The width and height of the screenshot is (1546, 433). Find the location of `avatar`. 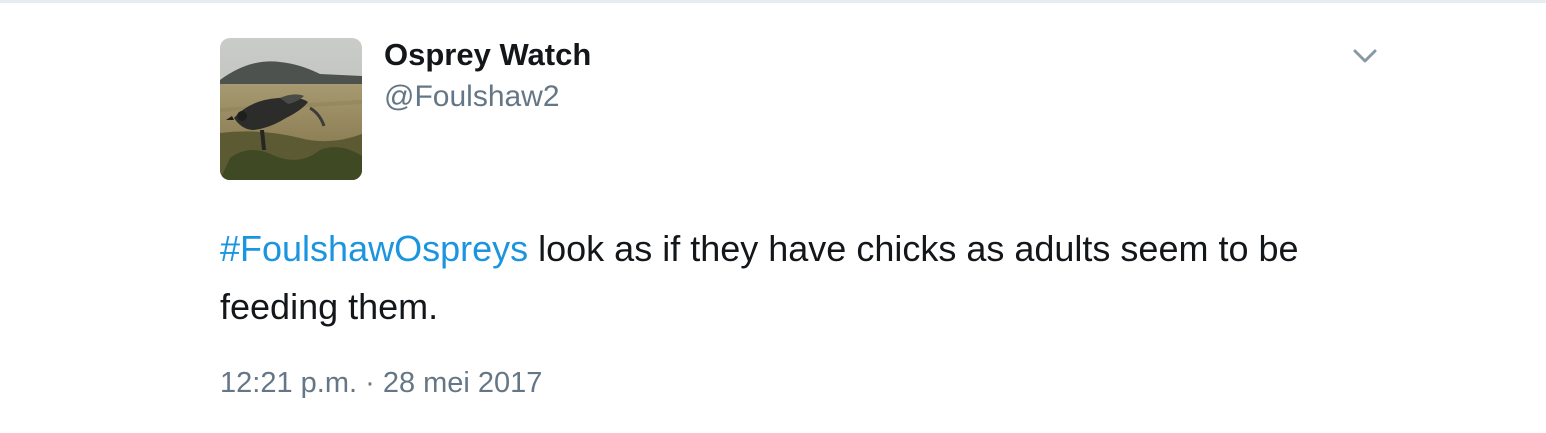

avatar is located at coordinates (291, 109).